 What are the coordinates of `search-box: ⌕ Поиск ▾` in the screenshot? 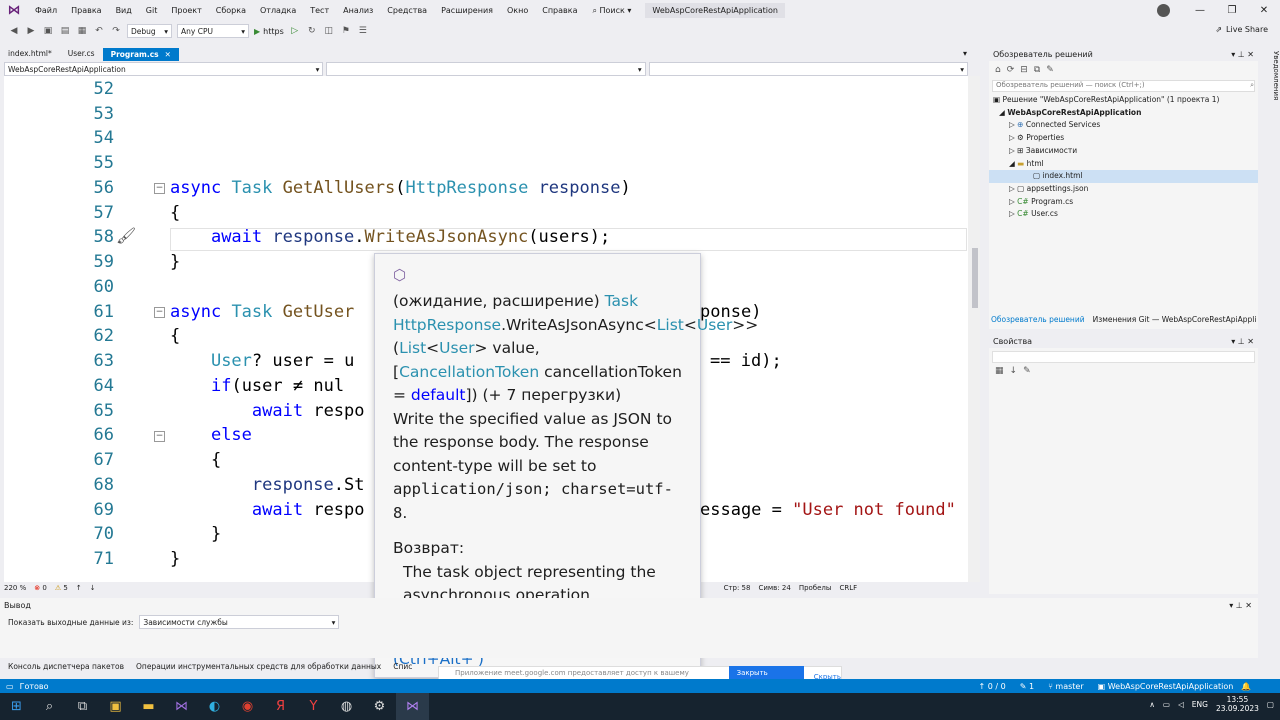 It's located at (611, 11).